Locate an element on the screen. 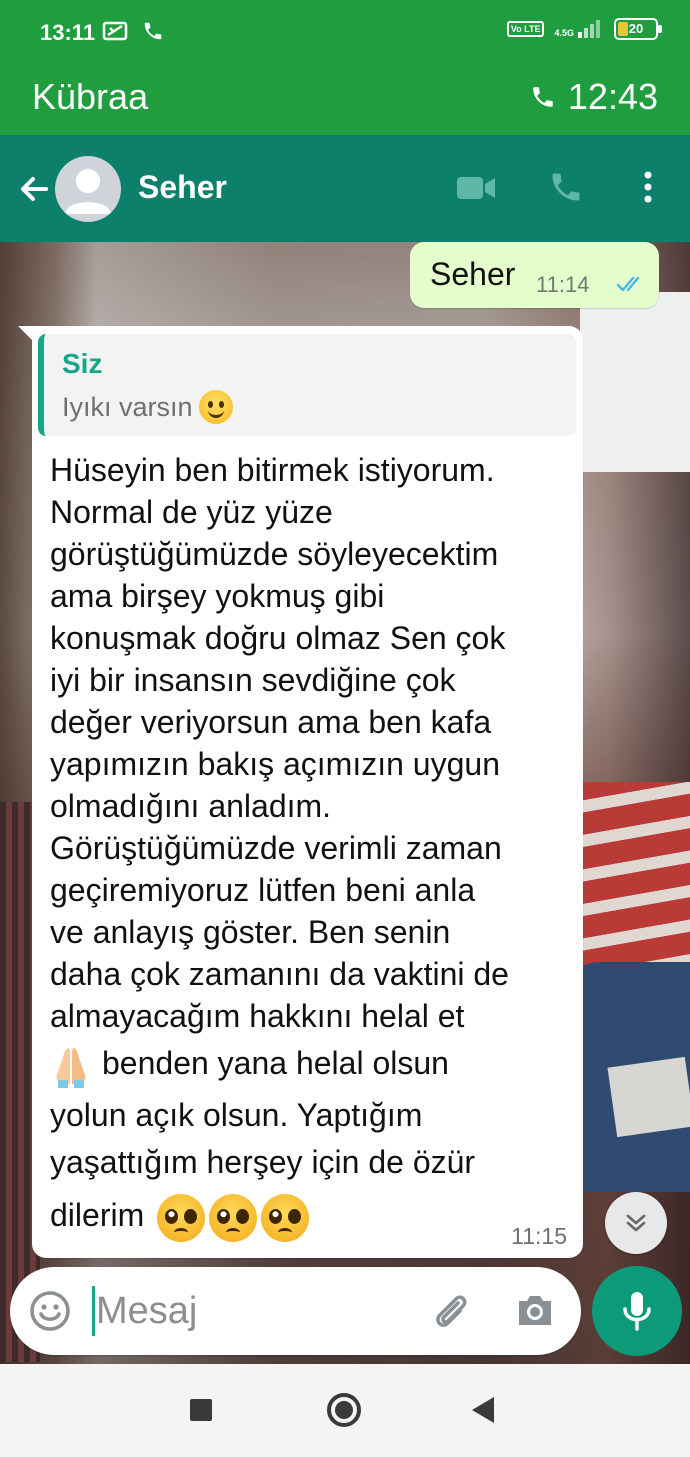 The height and width of the screenshot is (1457, 690). message-line-text: dilerim is located at coordinates (97, 1215).